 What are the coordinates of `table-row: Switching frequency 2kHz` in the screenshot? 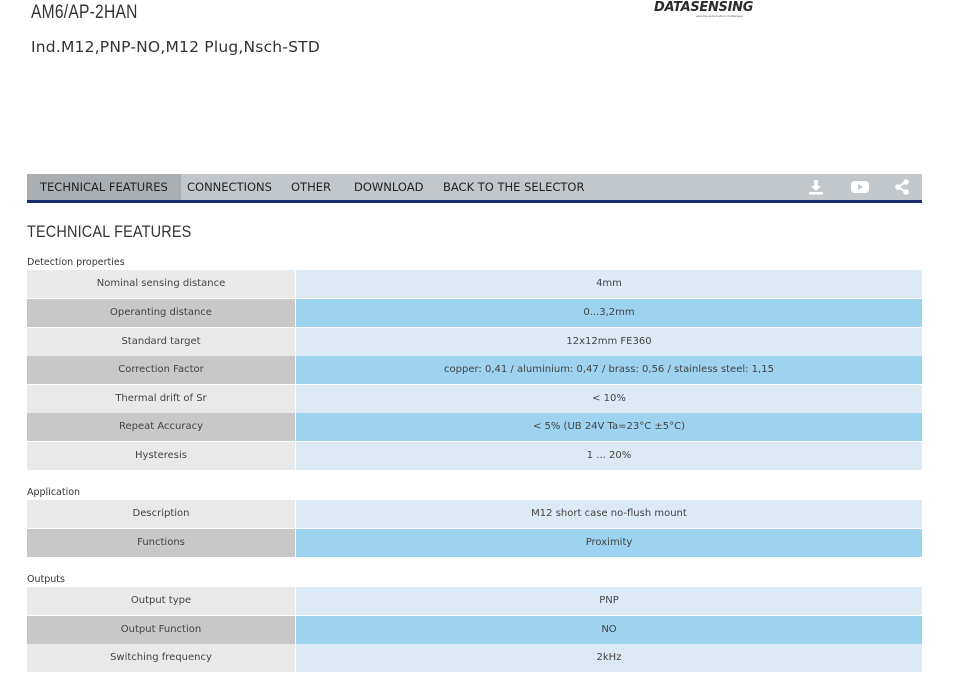 It's located at (474, 658).